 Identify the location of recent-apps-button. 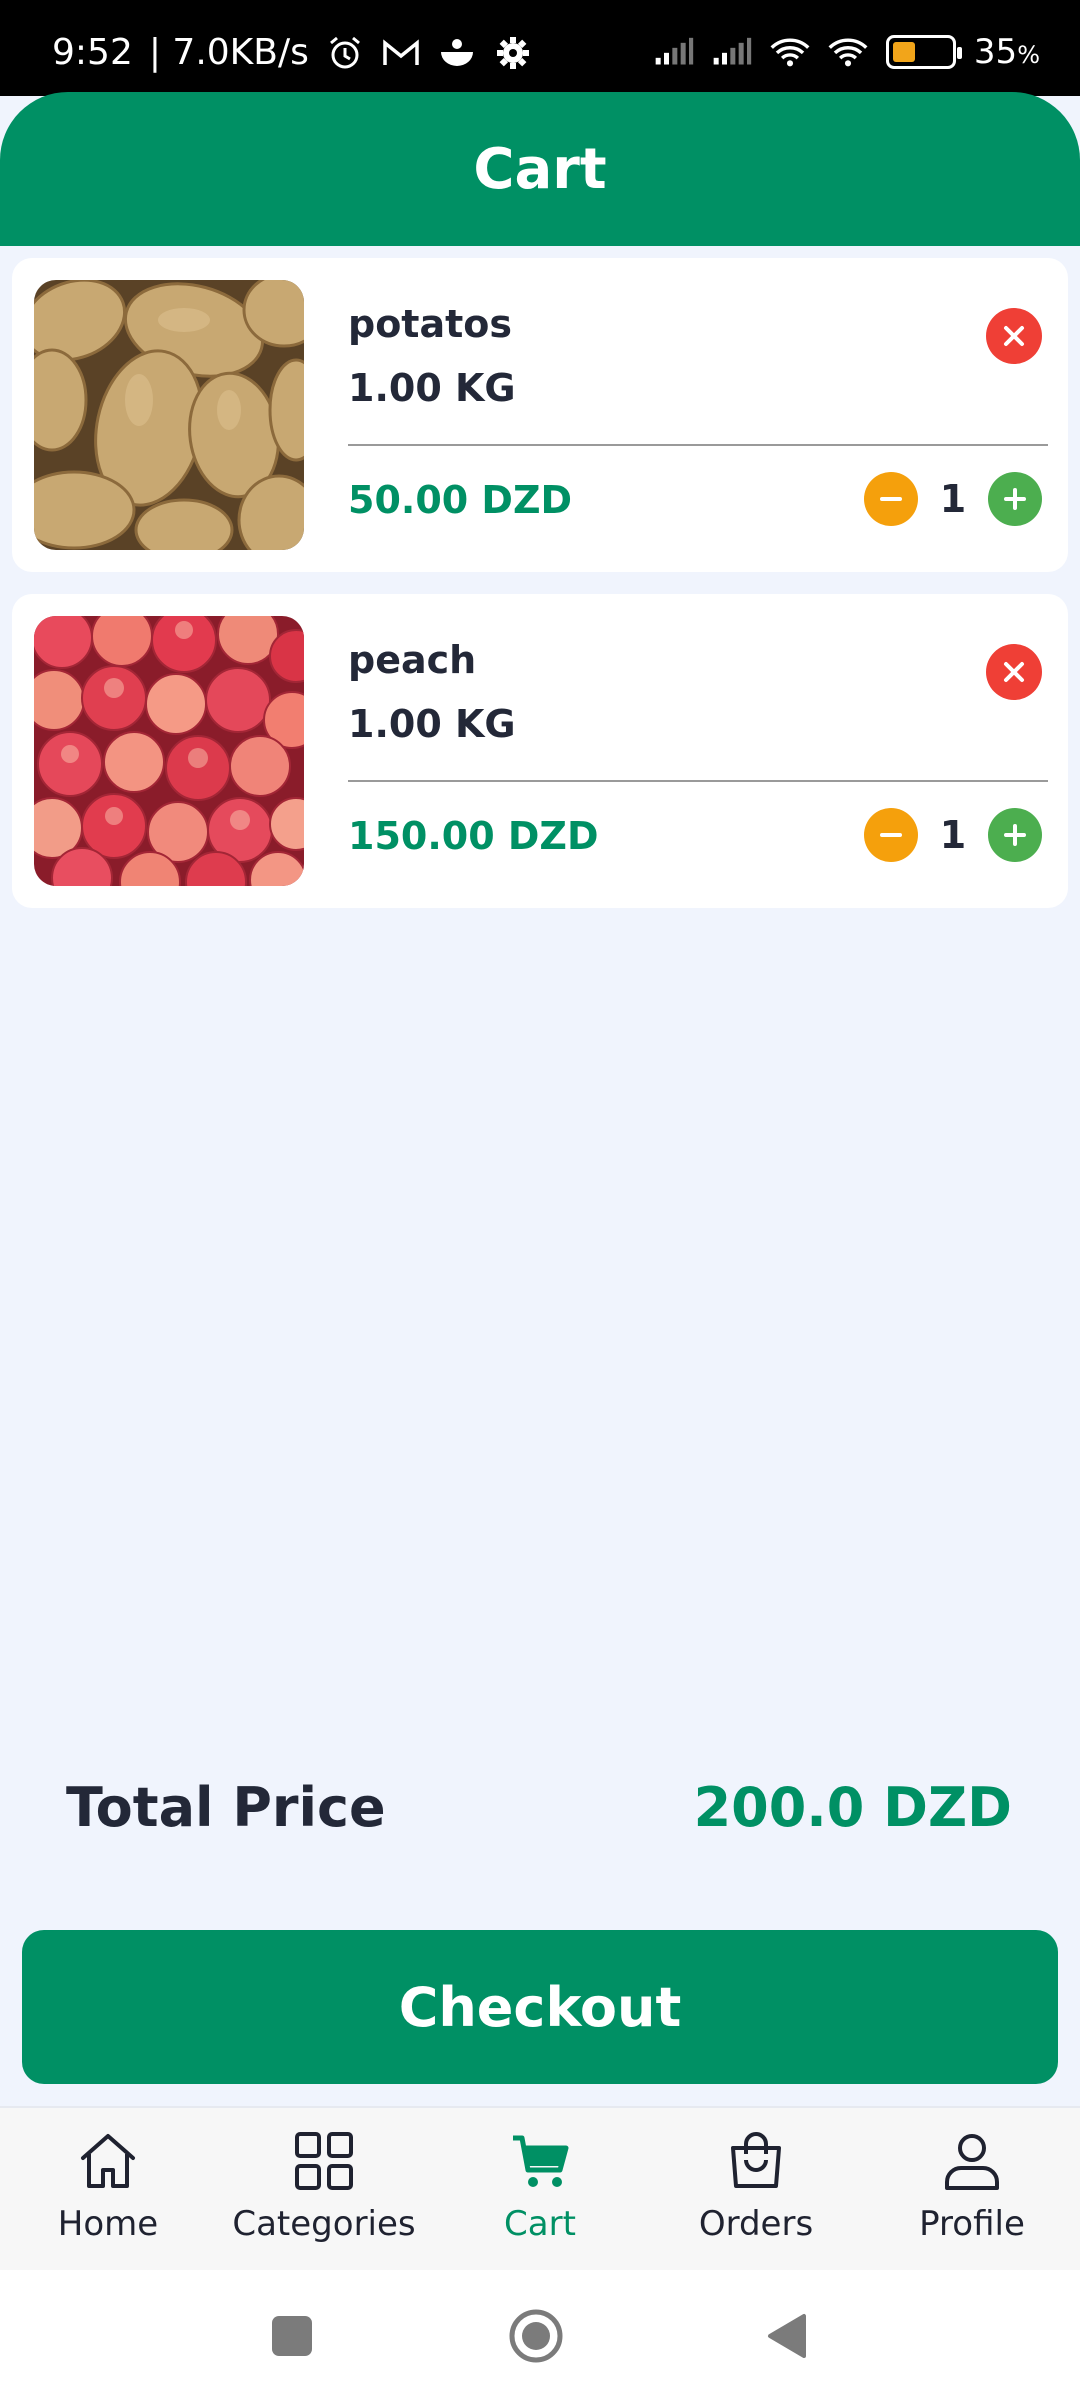
(292, 2336).